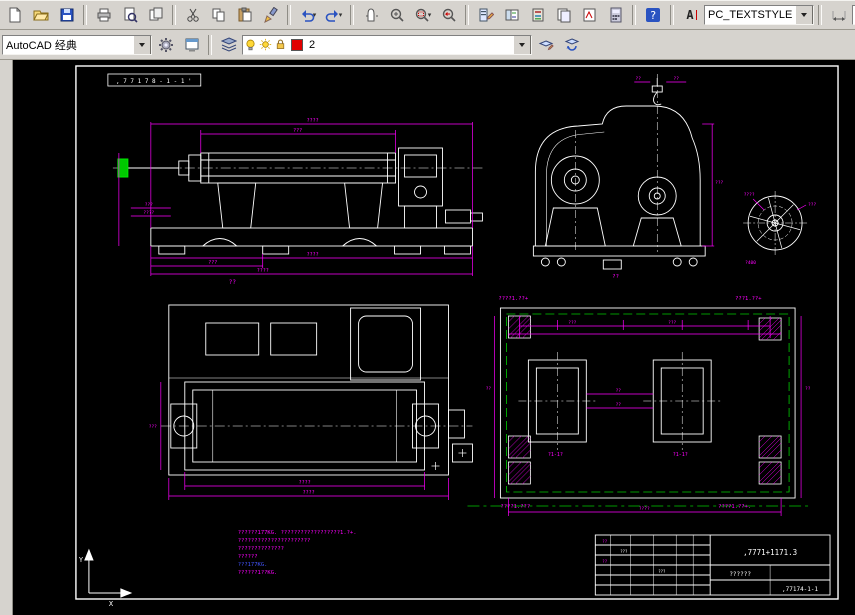  Describe the element at coordinates (779, 228) in the screenshot. I see `wheel-detail-view: ???? ??? ?400` at that location.